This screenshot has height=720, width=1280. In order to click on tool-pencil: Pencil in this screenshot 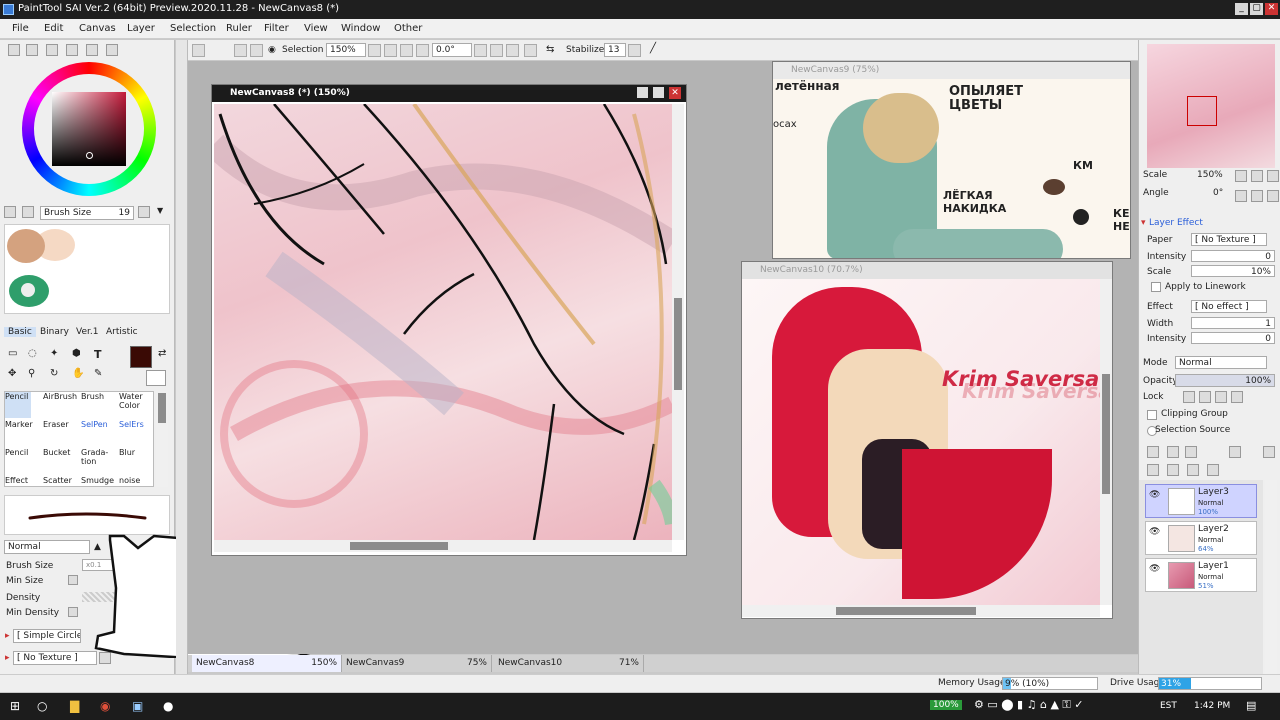, I will do `click(18, 405)`.